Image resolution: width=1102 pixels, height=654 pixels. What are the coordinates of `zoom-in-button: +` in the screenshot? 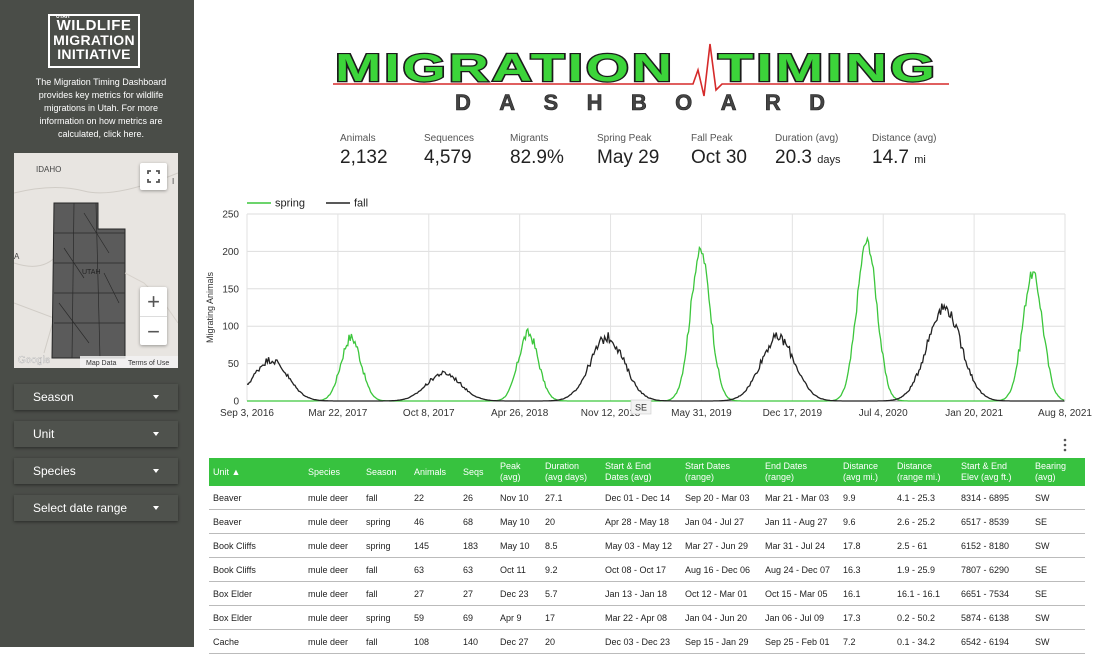 It's located at (153, 301).